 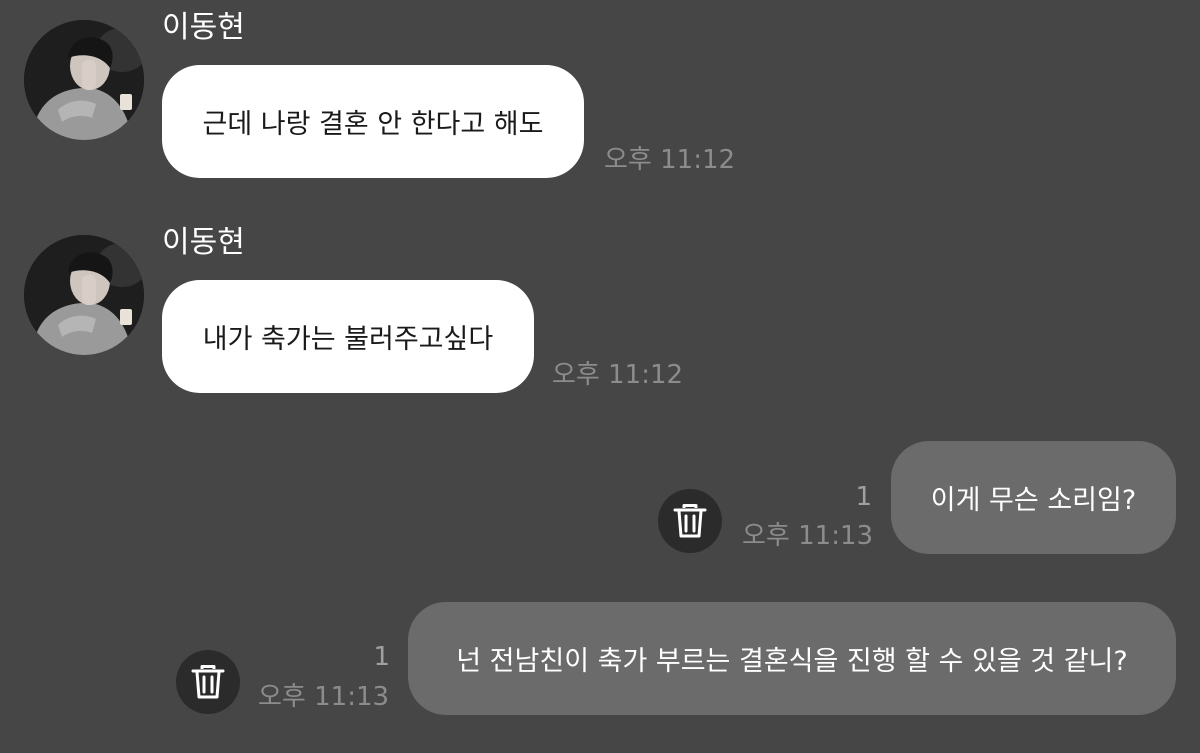 What do you see at coordinates (792, 661) in the screenshot?
I see `message-text: 넌 전남친이 축가 부르는 결혼식을 진행 할 수 있을 것 같니?` at bounding box center [792, 661].